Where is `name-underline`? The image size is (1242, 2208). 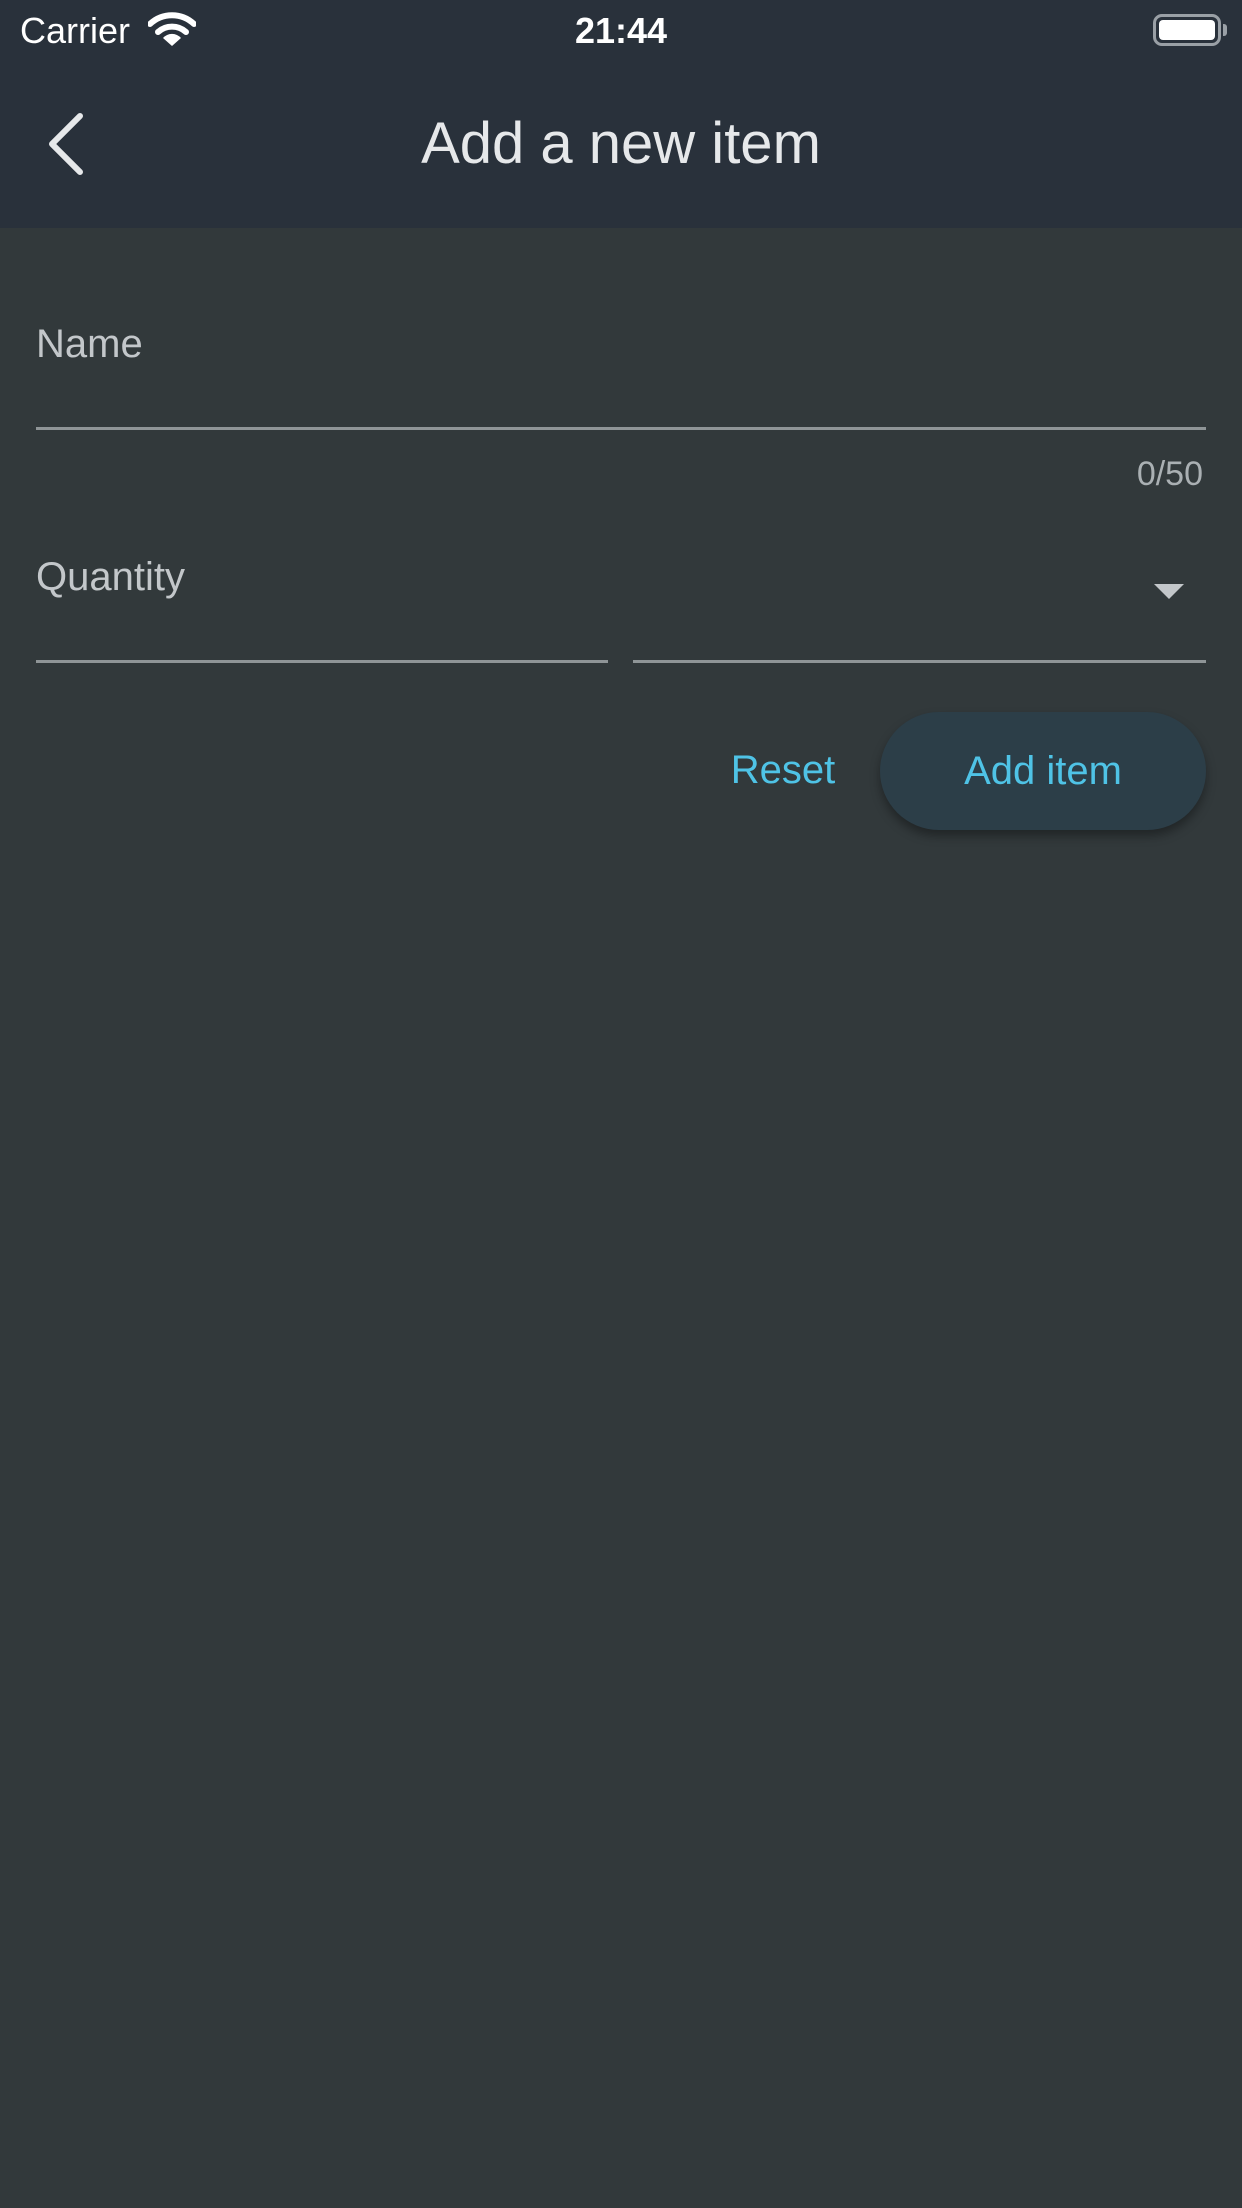 name-underline is located at coordinates (621, 428).